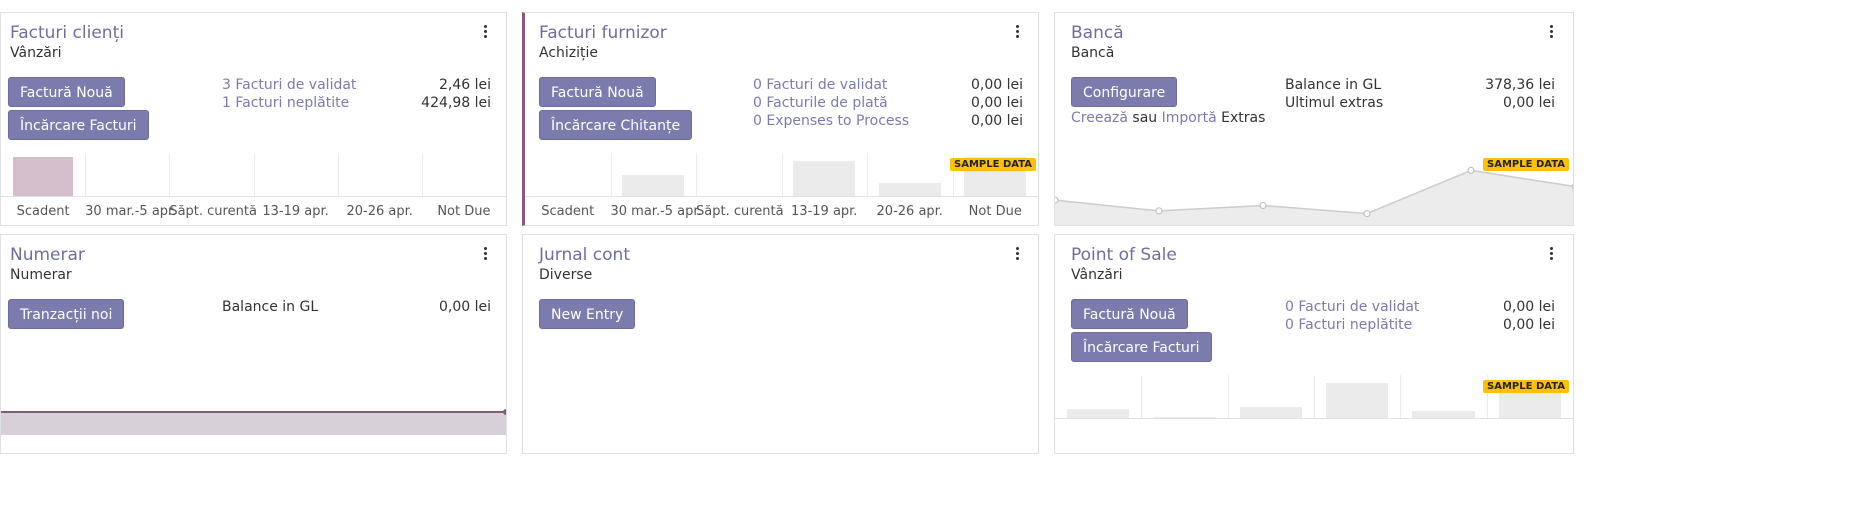 Image resolution: width=1851 pixels, height=505 pixels. What do you see at coordinates (456, 103) in the screenshot?
I see `unpaid-amount: 424,98 lei` at bounding box center [456, 103].